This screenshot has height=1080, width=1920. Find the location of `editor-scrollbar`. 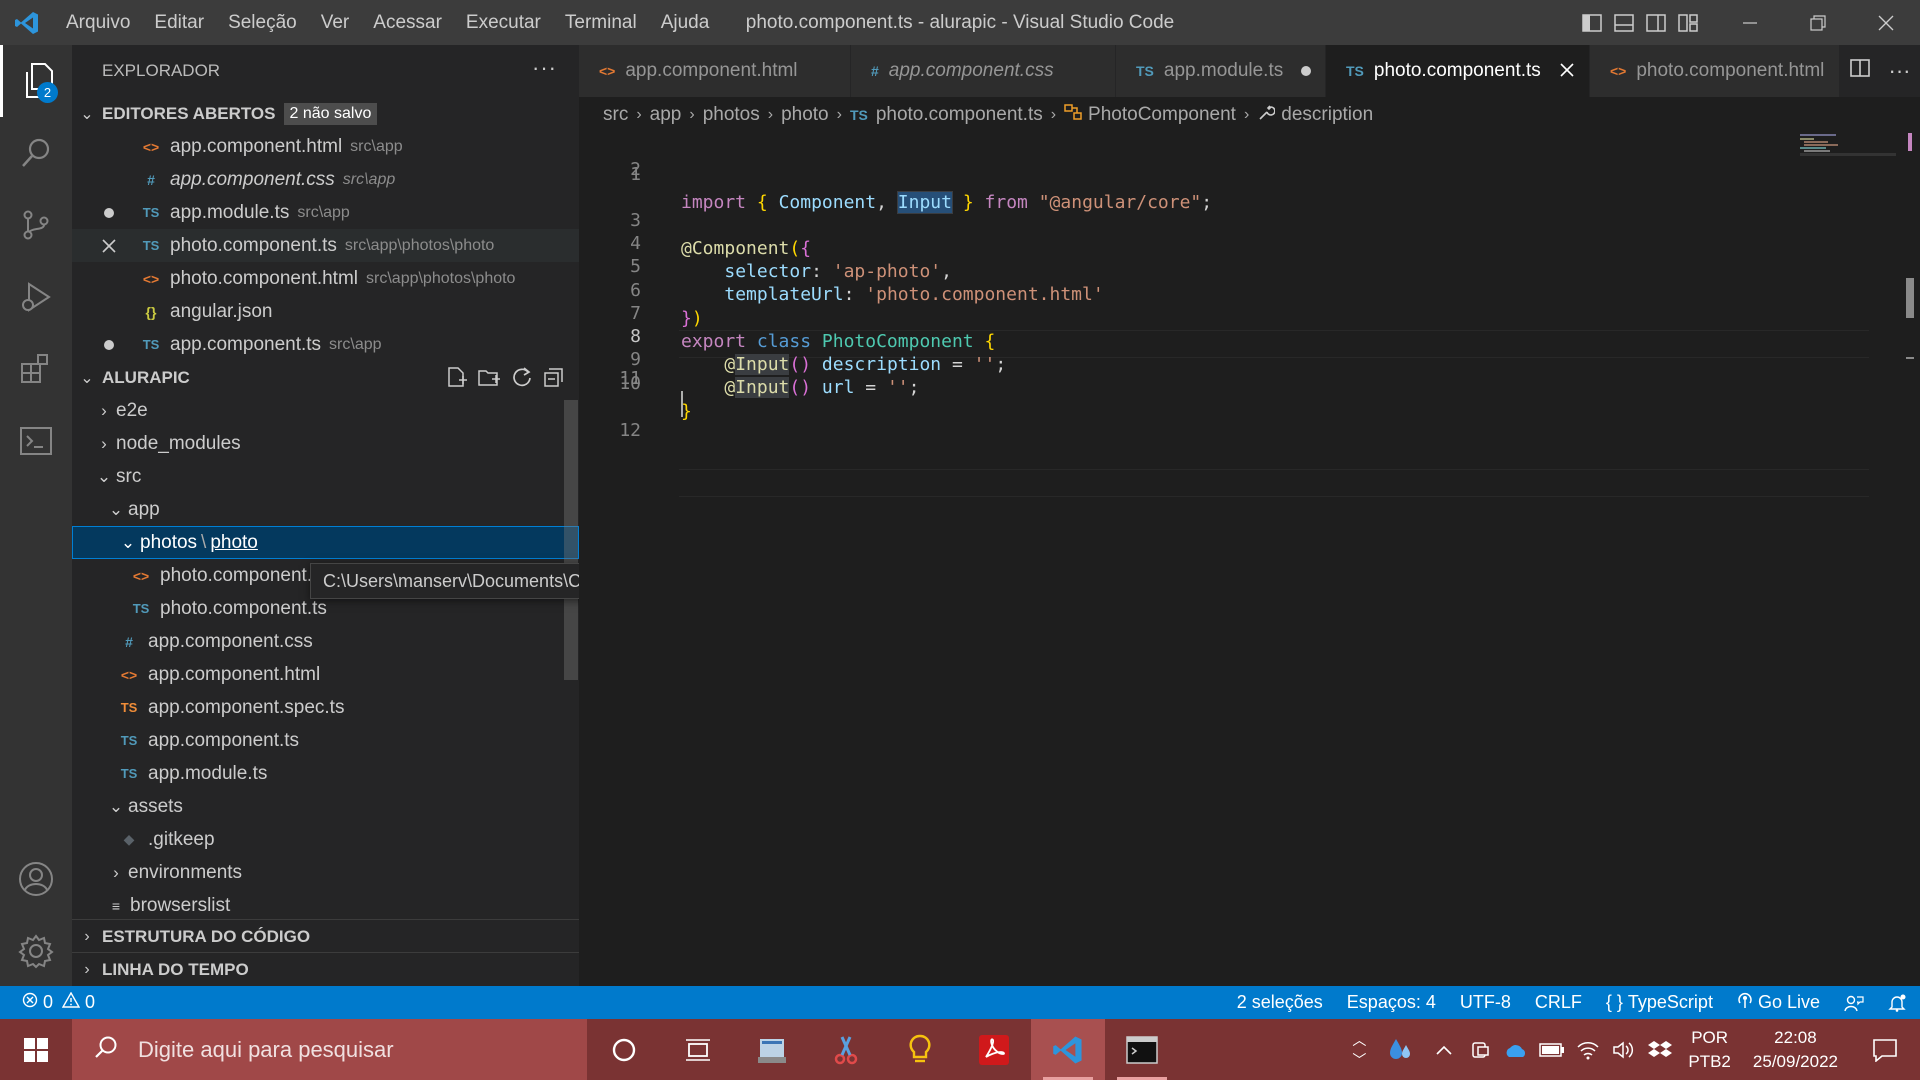

editor-scrollbar is located at coordinates (1911, 559).